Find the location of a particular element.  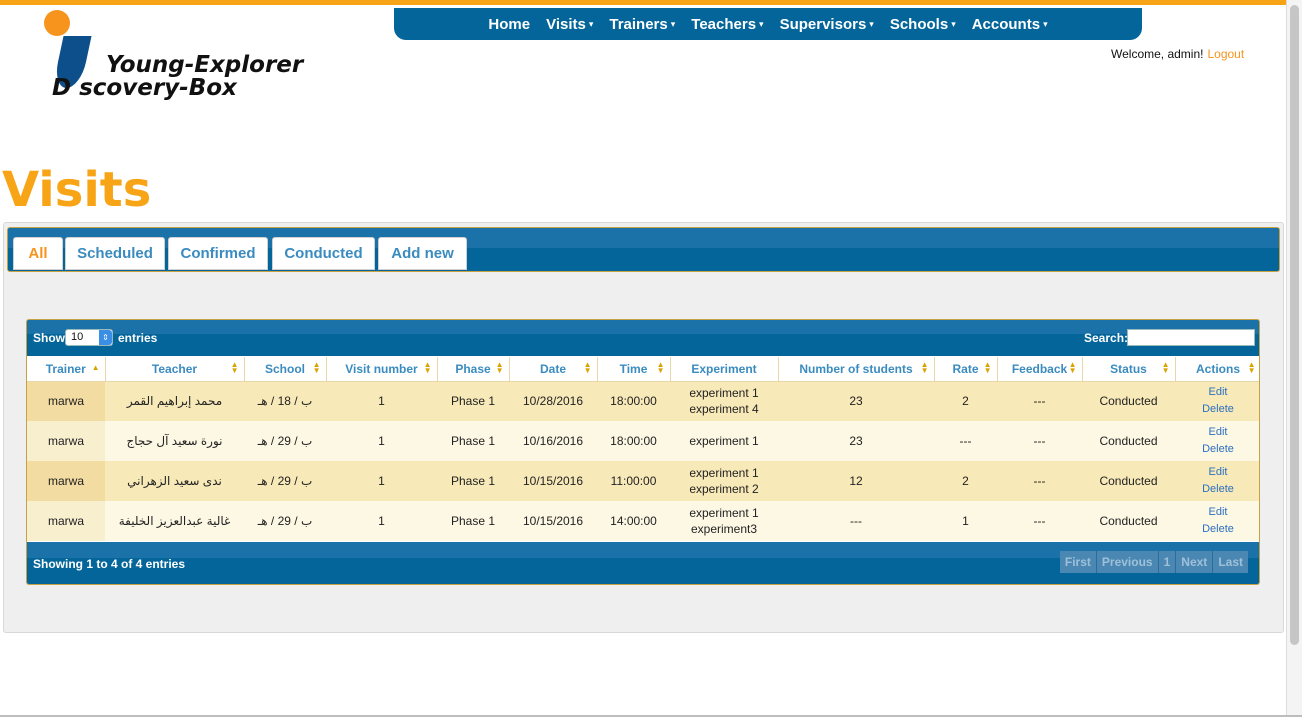

entries-label: entries is located at coordinates (138, 338).